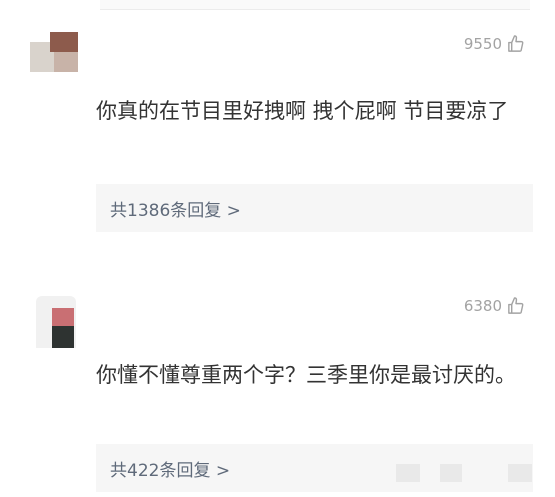  Describe the element at coordinates (482, 43) in the screenshot. I see `like-count: 9550` at that location.